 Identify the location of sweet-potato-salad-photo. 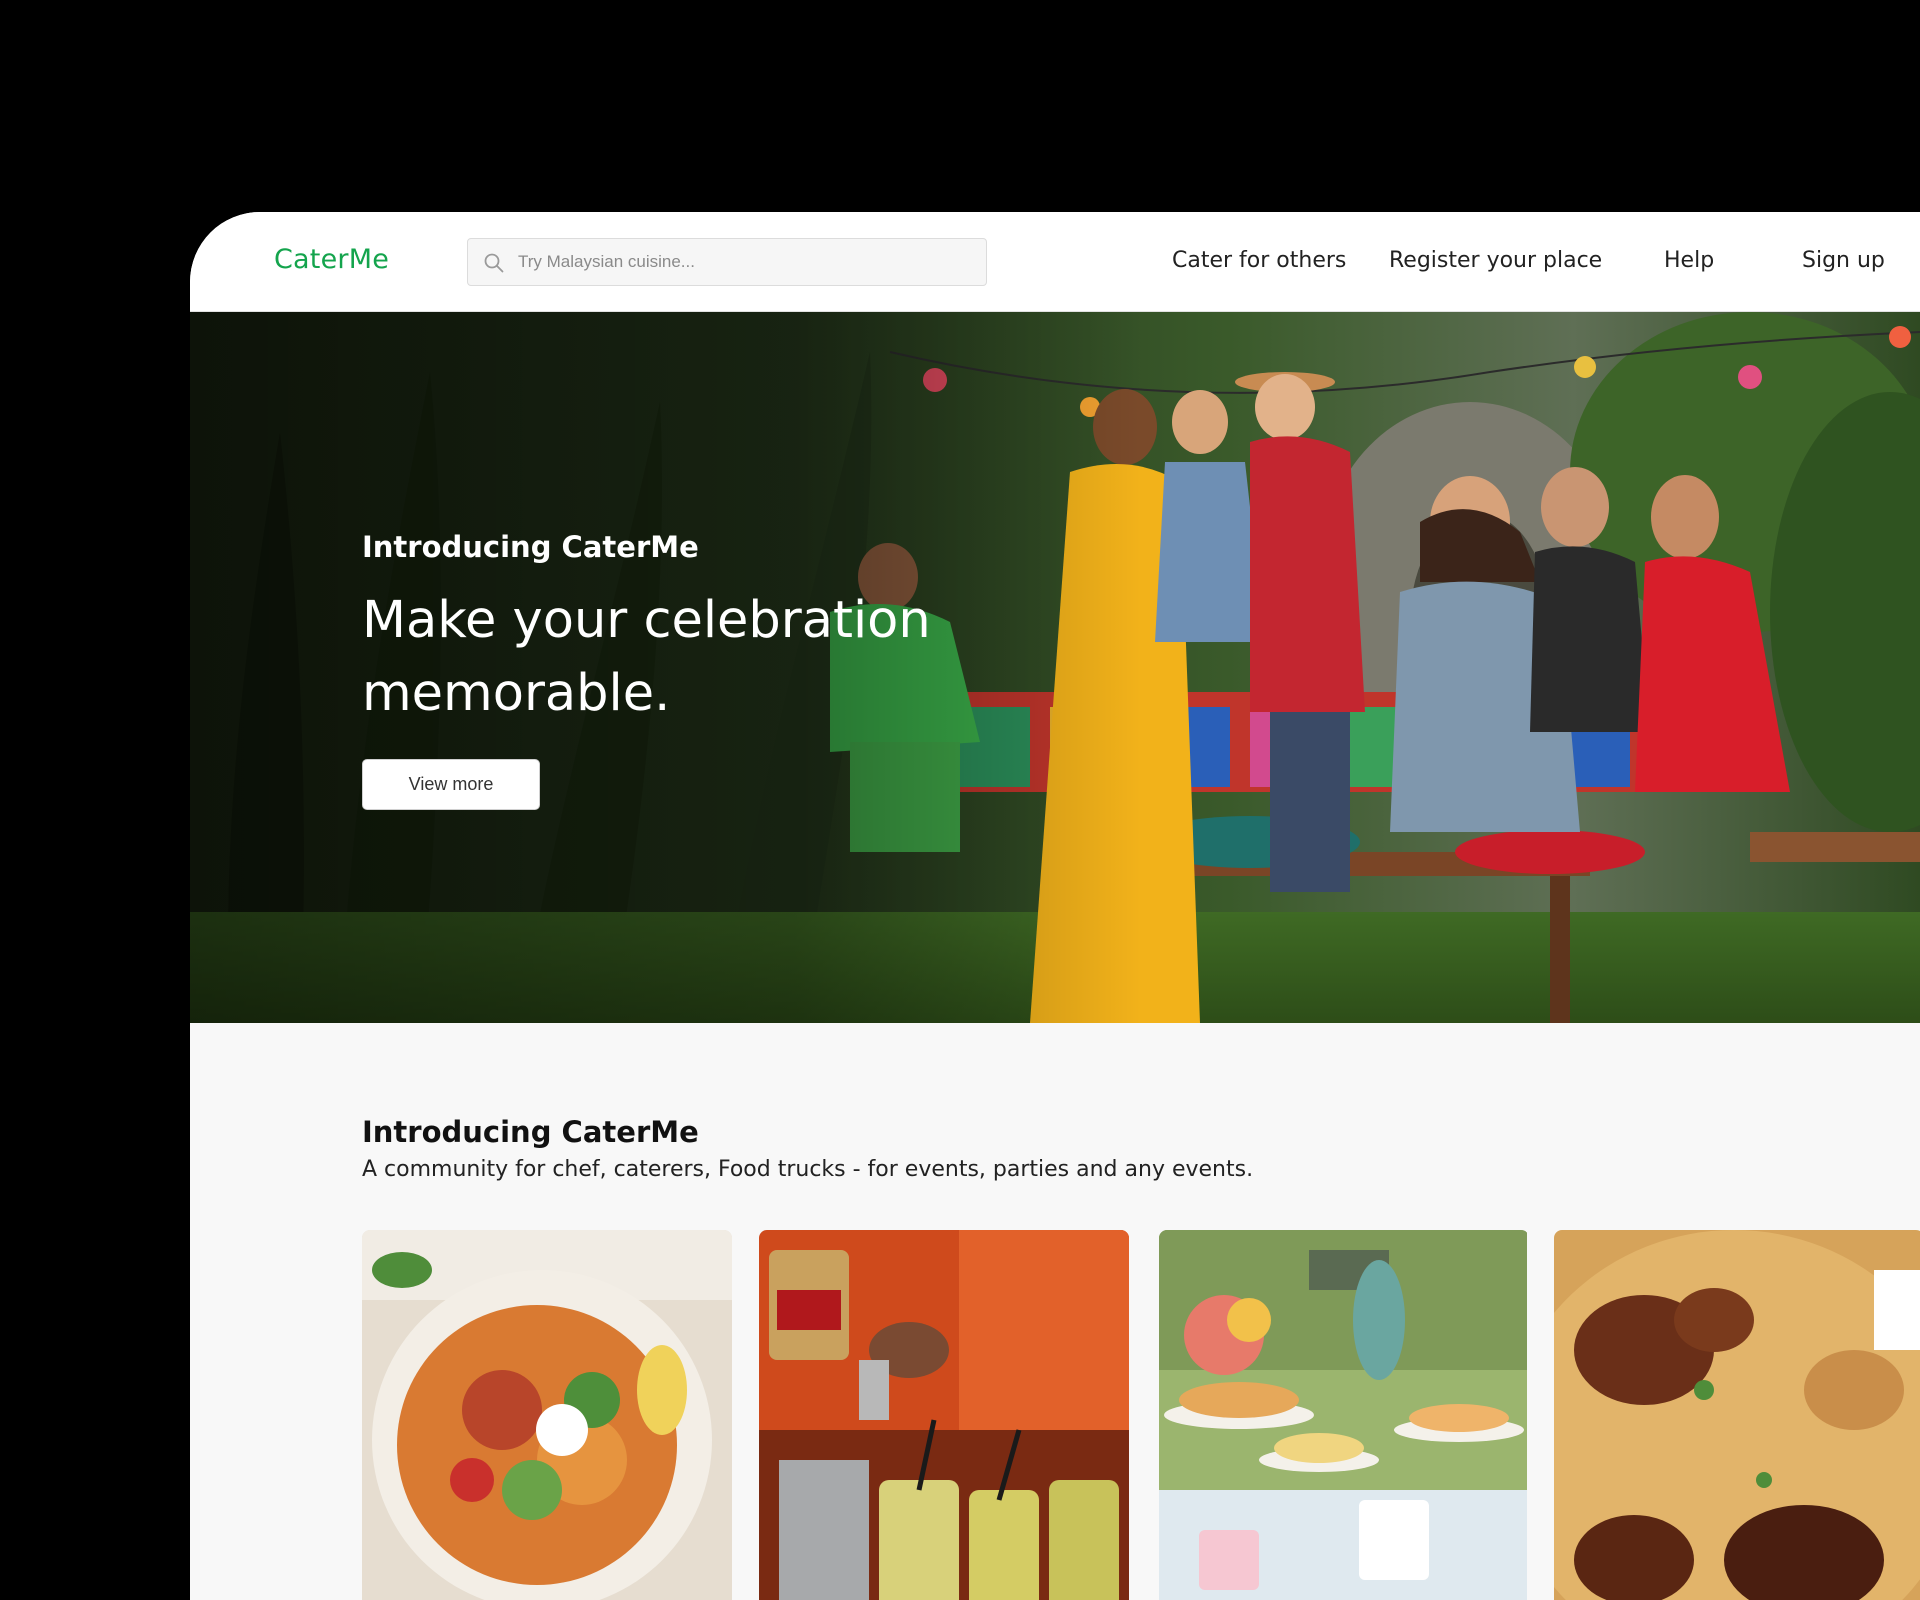
(547, 1415).